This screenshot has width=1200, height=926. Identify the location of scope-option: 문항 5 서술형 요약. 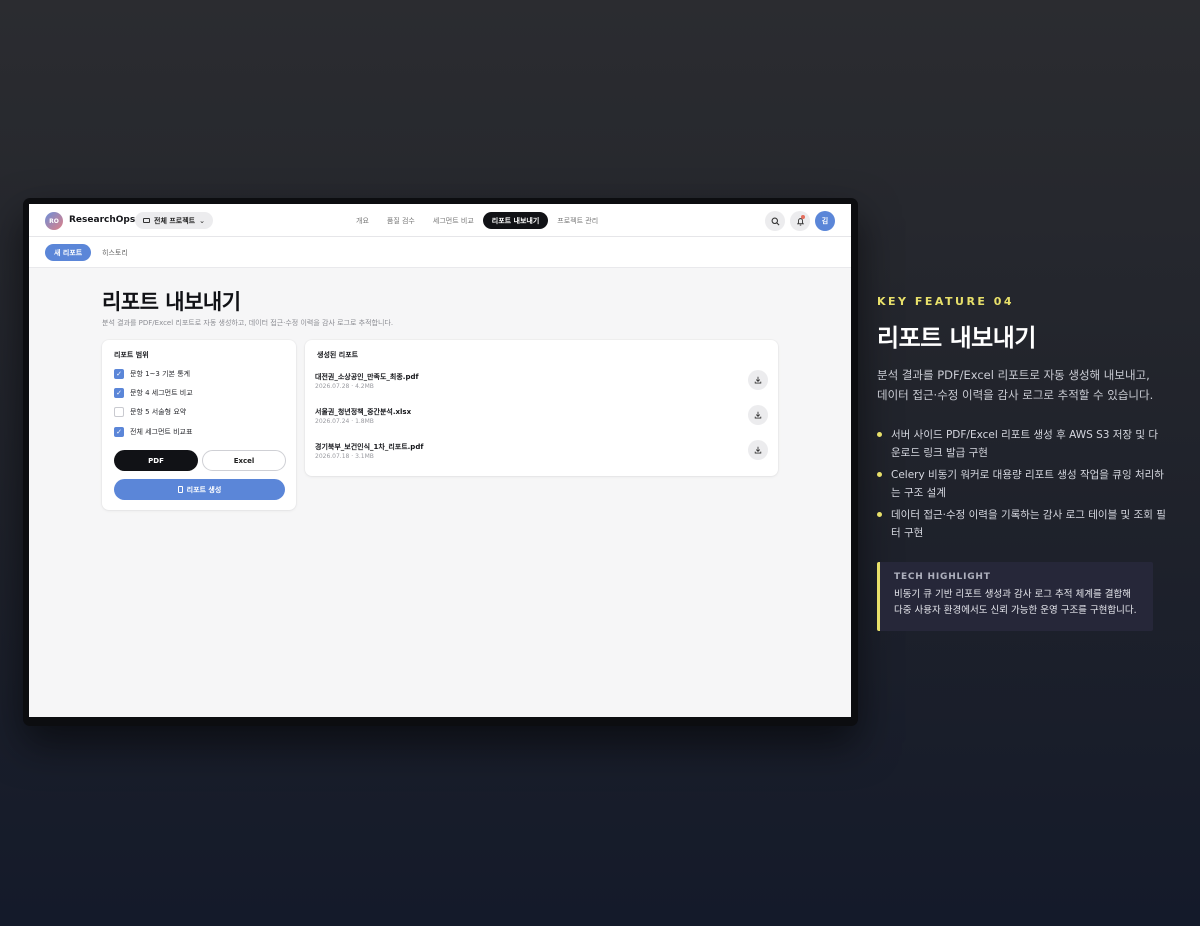
(150, 412).